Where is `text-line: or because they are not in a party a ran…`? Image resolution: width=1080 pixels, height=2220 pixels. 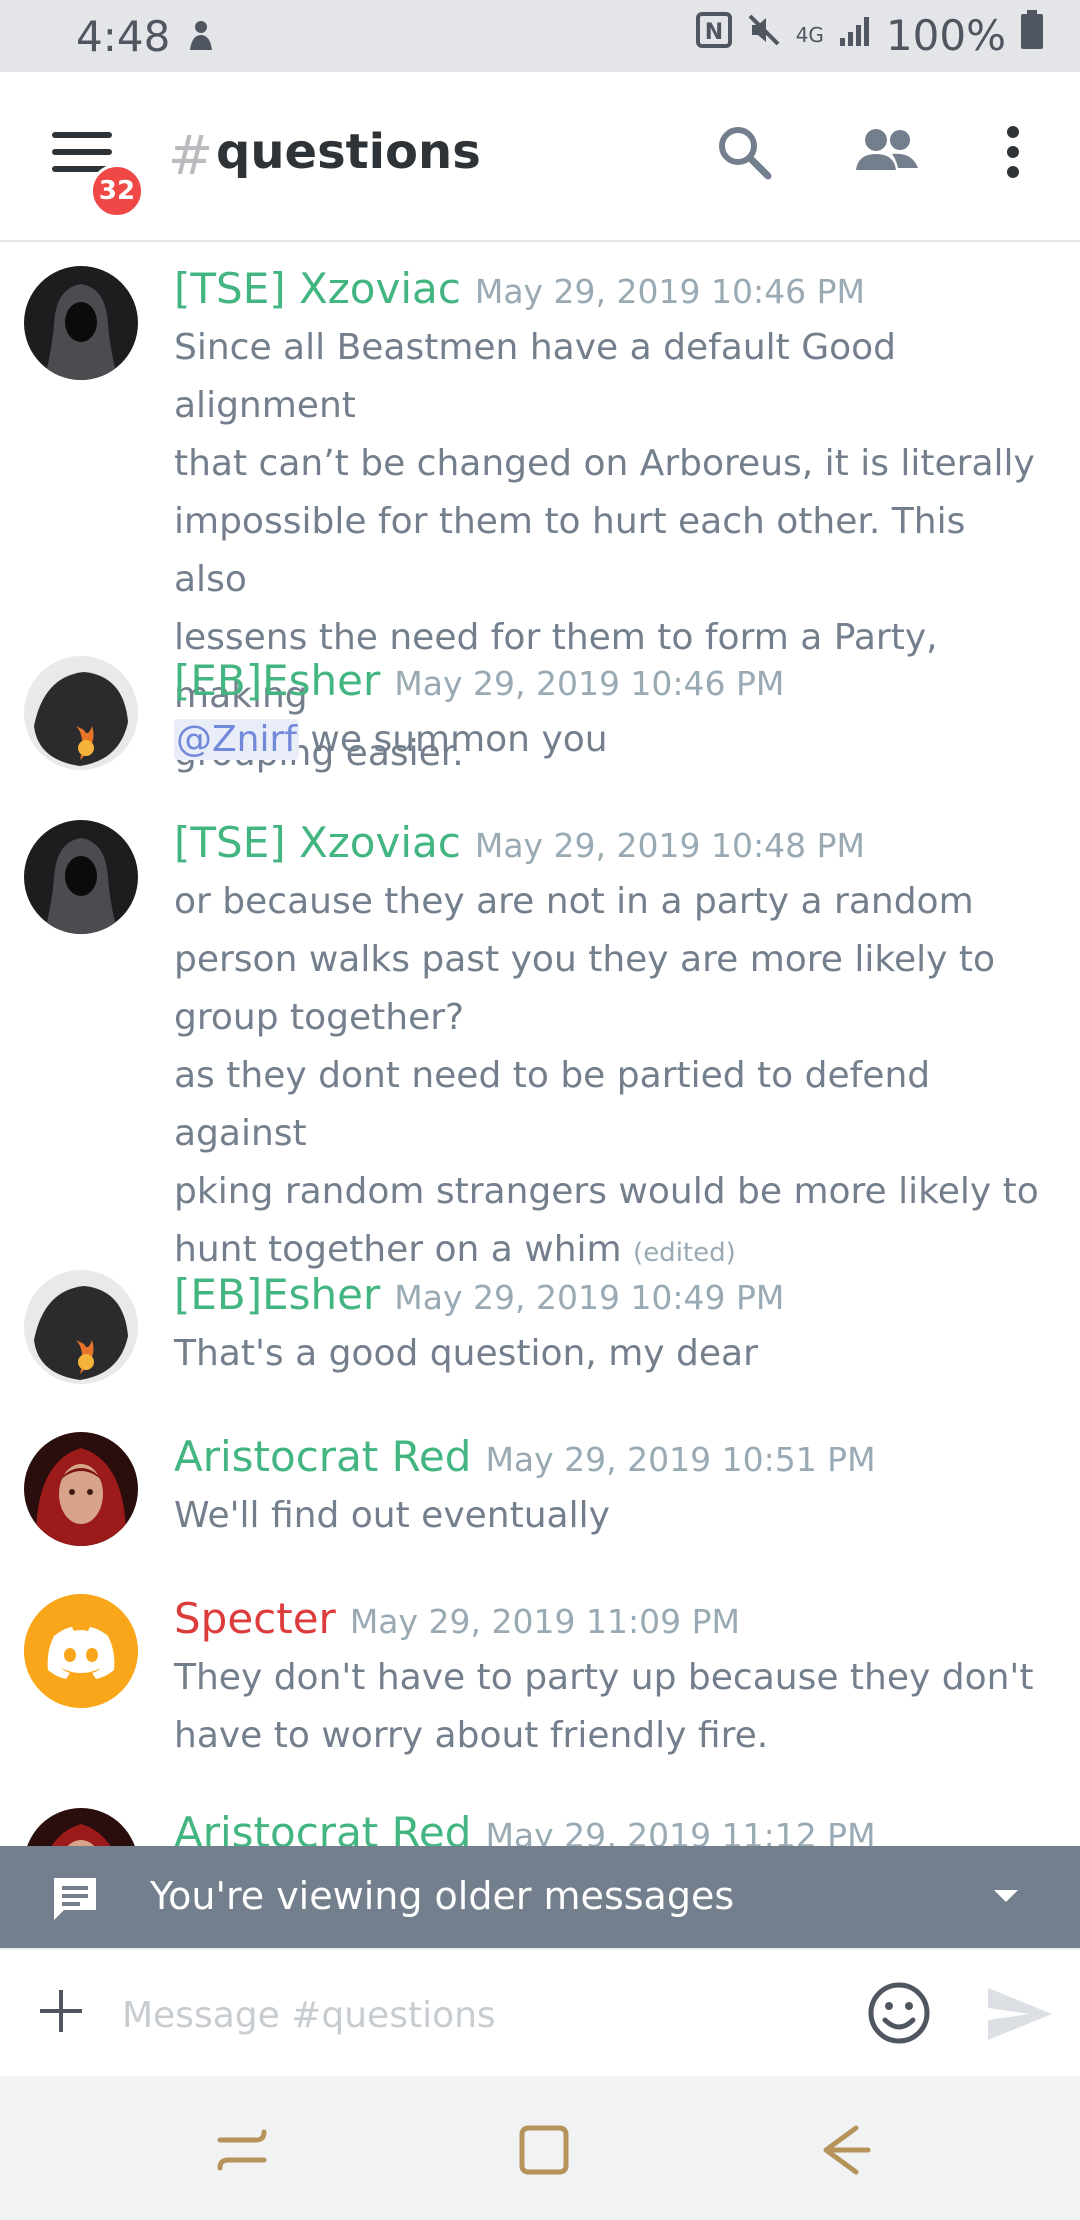
text-line: or because they are not in a party a ran… is located at coordinates (574, 901).